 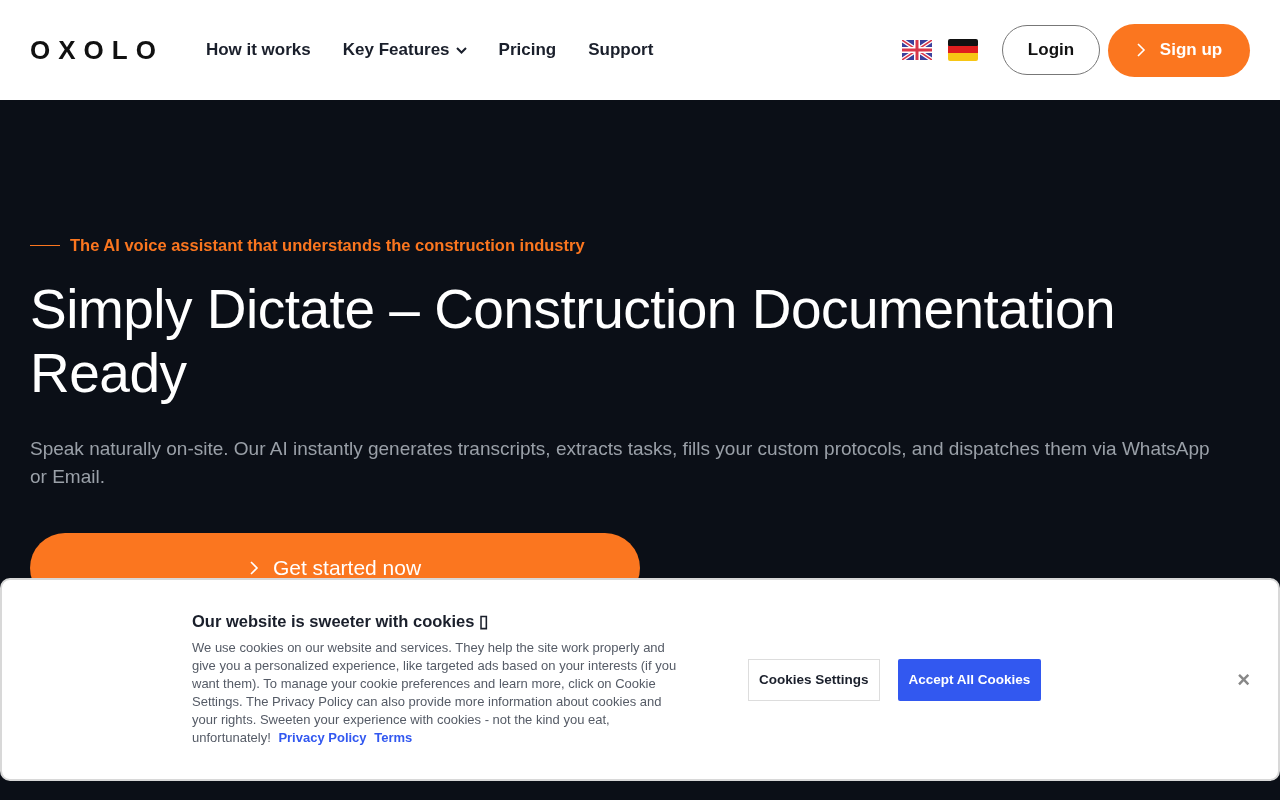 What do you see at coordinates (917, 50) in the screenshot?
I see `uk-flag-icon` at bounding box center [917, 50].